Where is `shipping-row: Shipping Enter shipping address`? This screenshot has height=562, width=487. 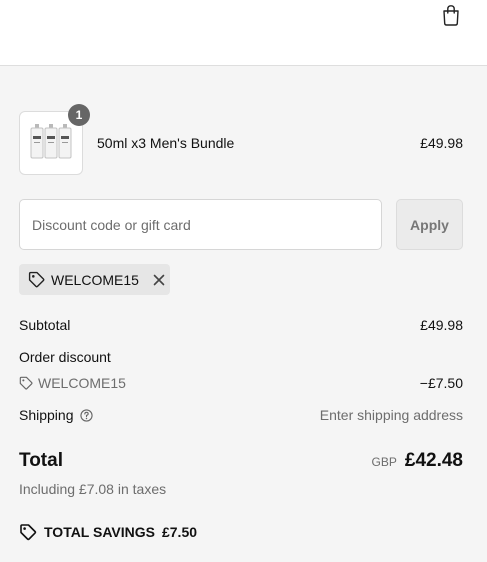 shipping-row: Shipping Enter shipping address is located at coordinates (241, 415).